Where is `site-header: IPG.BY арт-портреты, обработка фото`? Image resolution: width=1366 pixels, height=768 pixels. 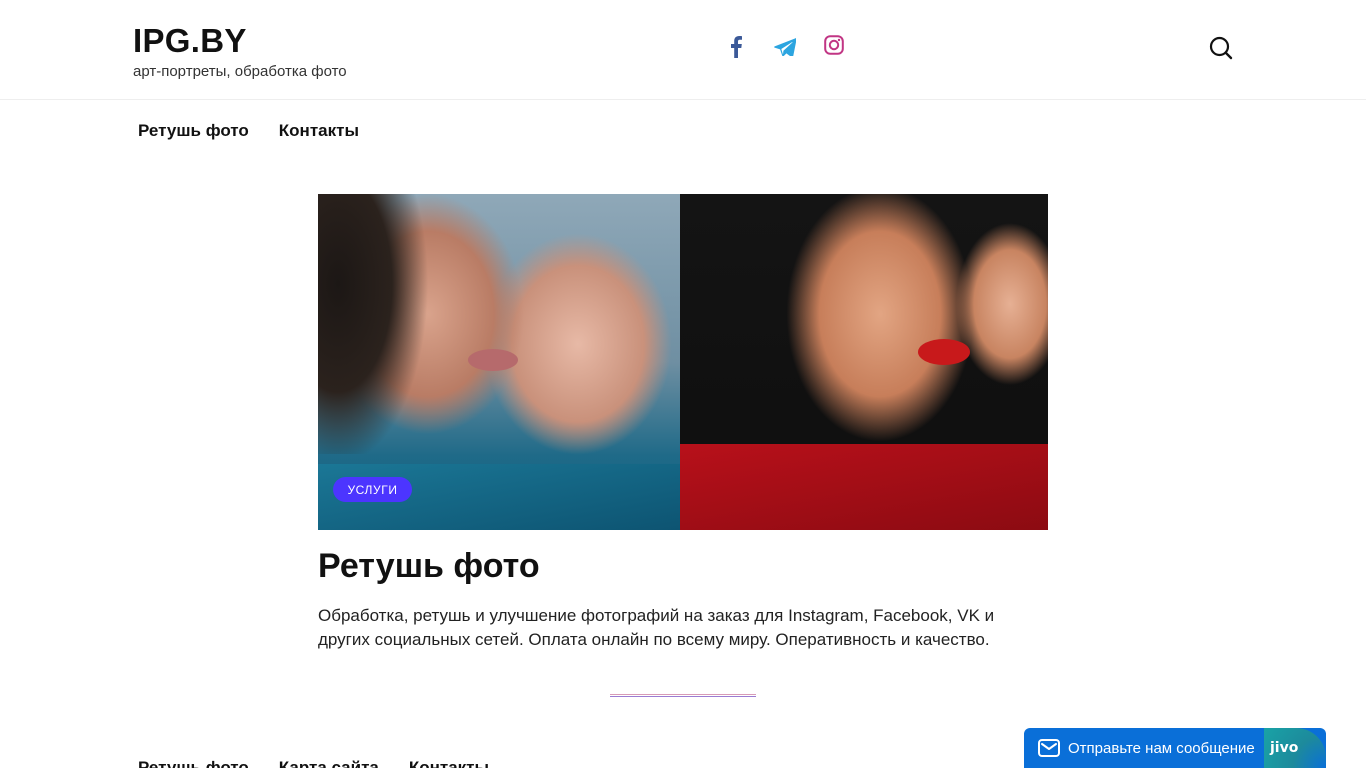
site-header: IPG.BY арт-портреты, обработка фото is located at coordinates (683, 50).